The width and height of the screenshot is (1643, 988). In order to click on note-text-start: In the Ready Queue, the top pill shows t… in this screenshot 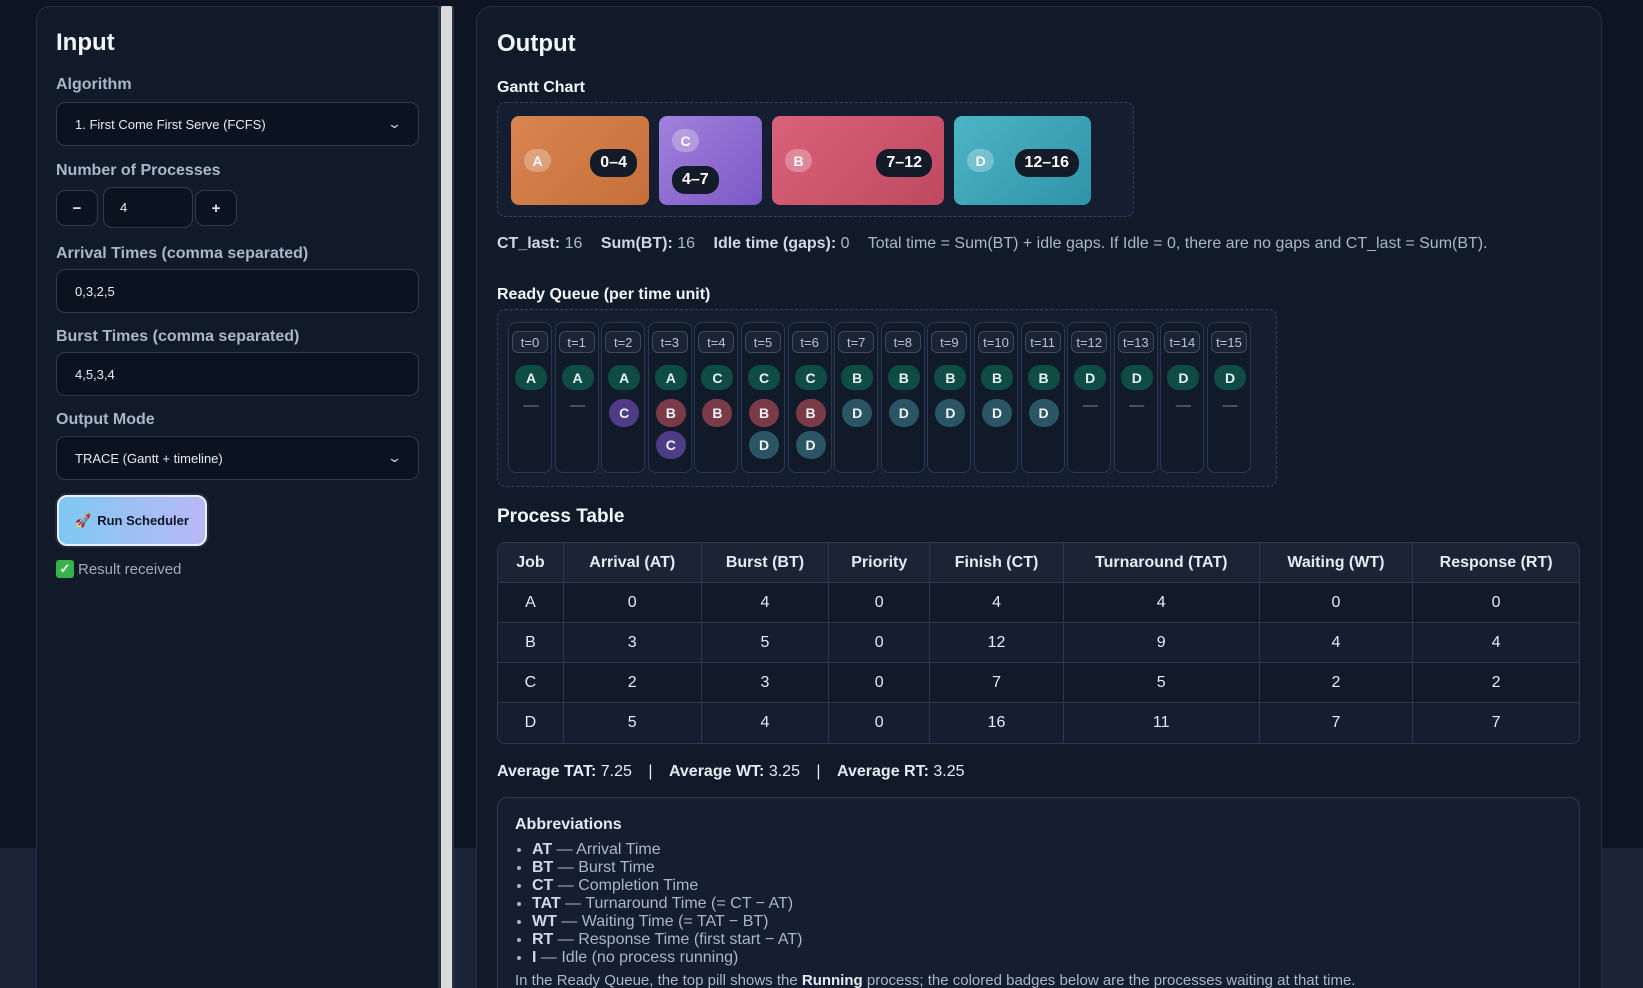, I will do `click(656, 980)`.